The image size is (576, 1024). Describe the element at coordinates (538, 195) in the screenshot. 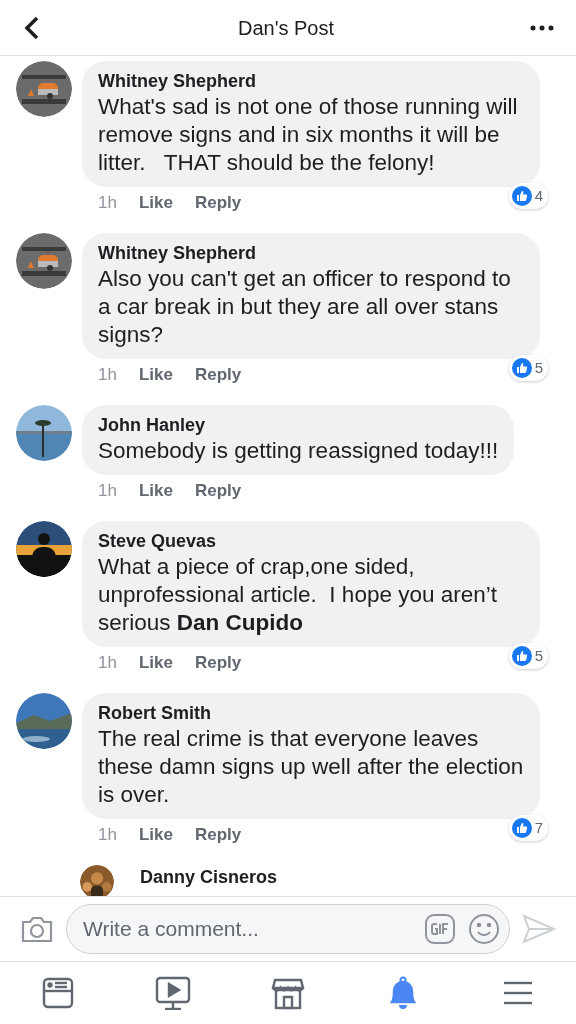

I see `reaction-count: 4` at that location.